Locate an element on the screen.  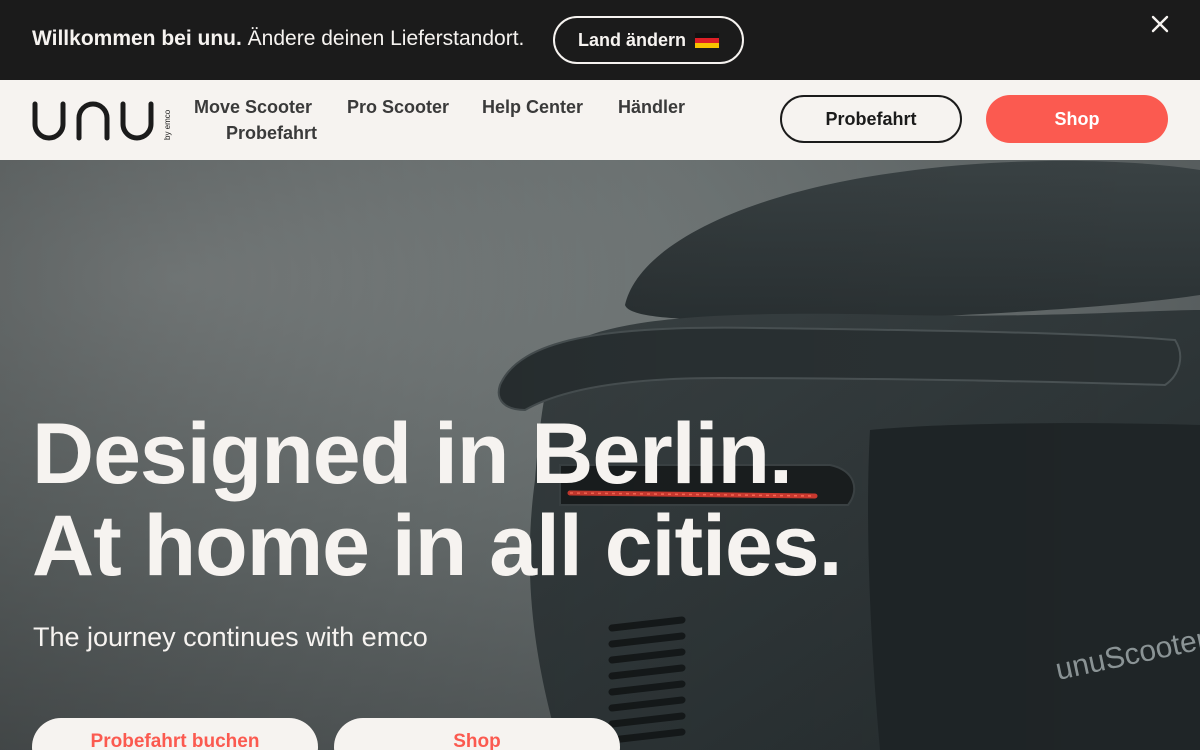
shop-button: Shop is located at coordinates (1077, 119).